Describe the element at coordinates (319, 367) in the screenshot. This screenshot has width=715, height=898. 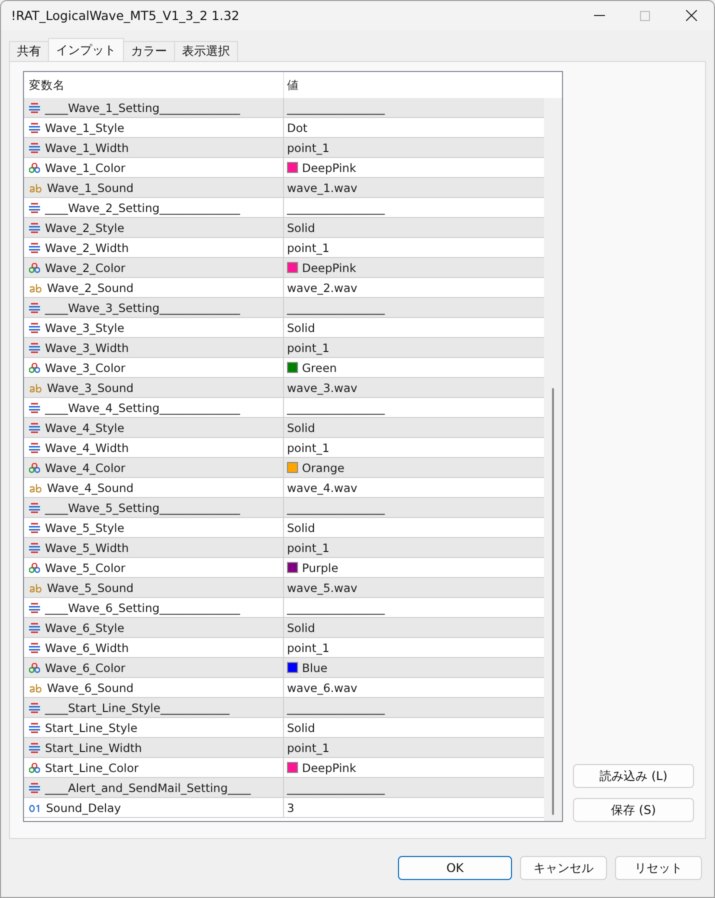
I see `parameter-value: Green` at that location.